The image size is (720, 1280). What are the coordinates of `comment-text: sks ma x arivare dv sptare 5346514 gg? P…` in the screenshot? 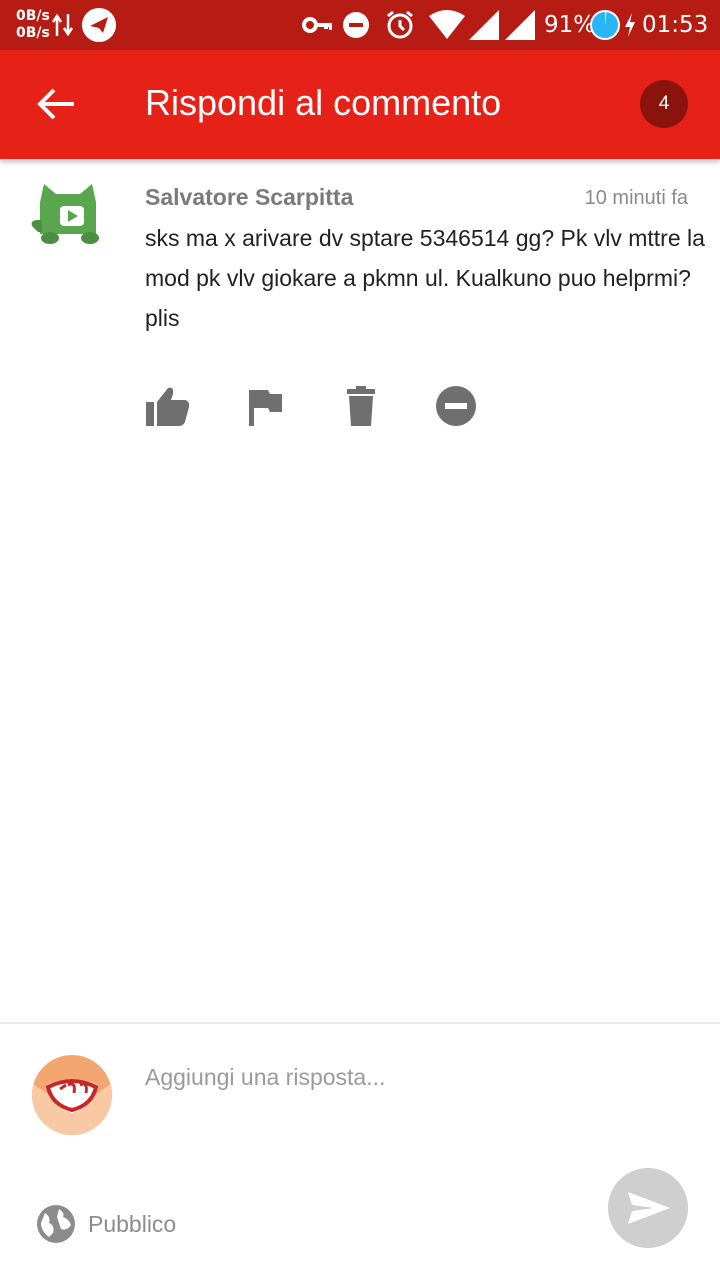 It's located at (425, 278).